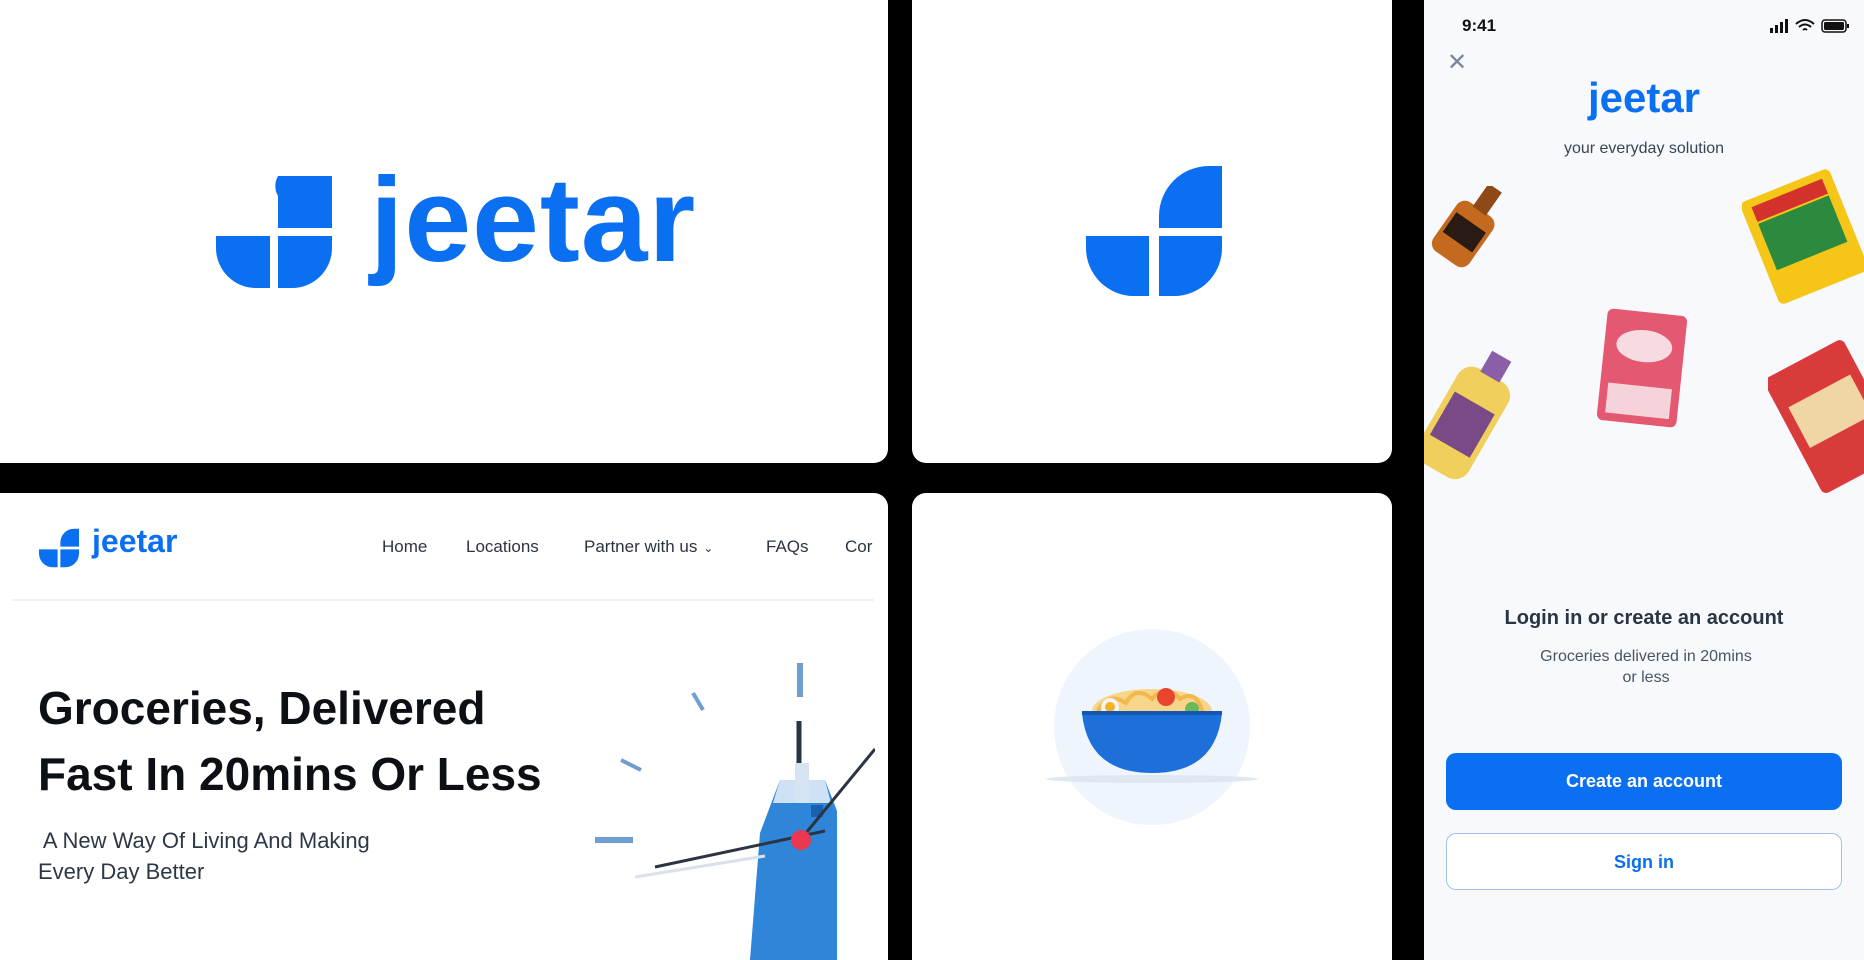 Image resolution: width=1864 pixels, height=960 pixels. What do you see at coordinates (290, 774) in the screenshot?
I see `hero-title-line2: Fast In 20mins Or Less` at bounding box center [290, 774].